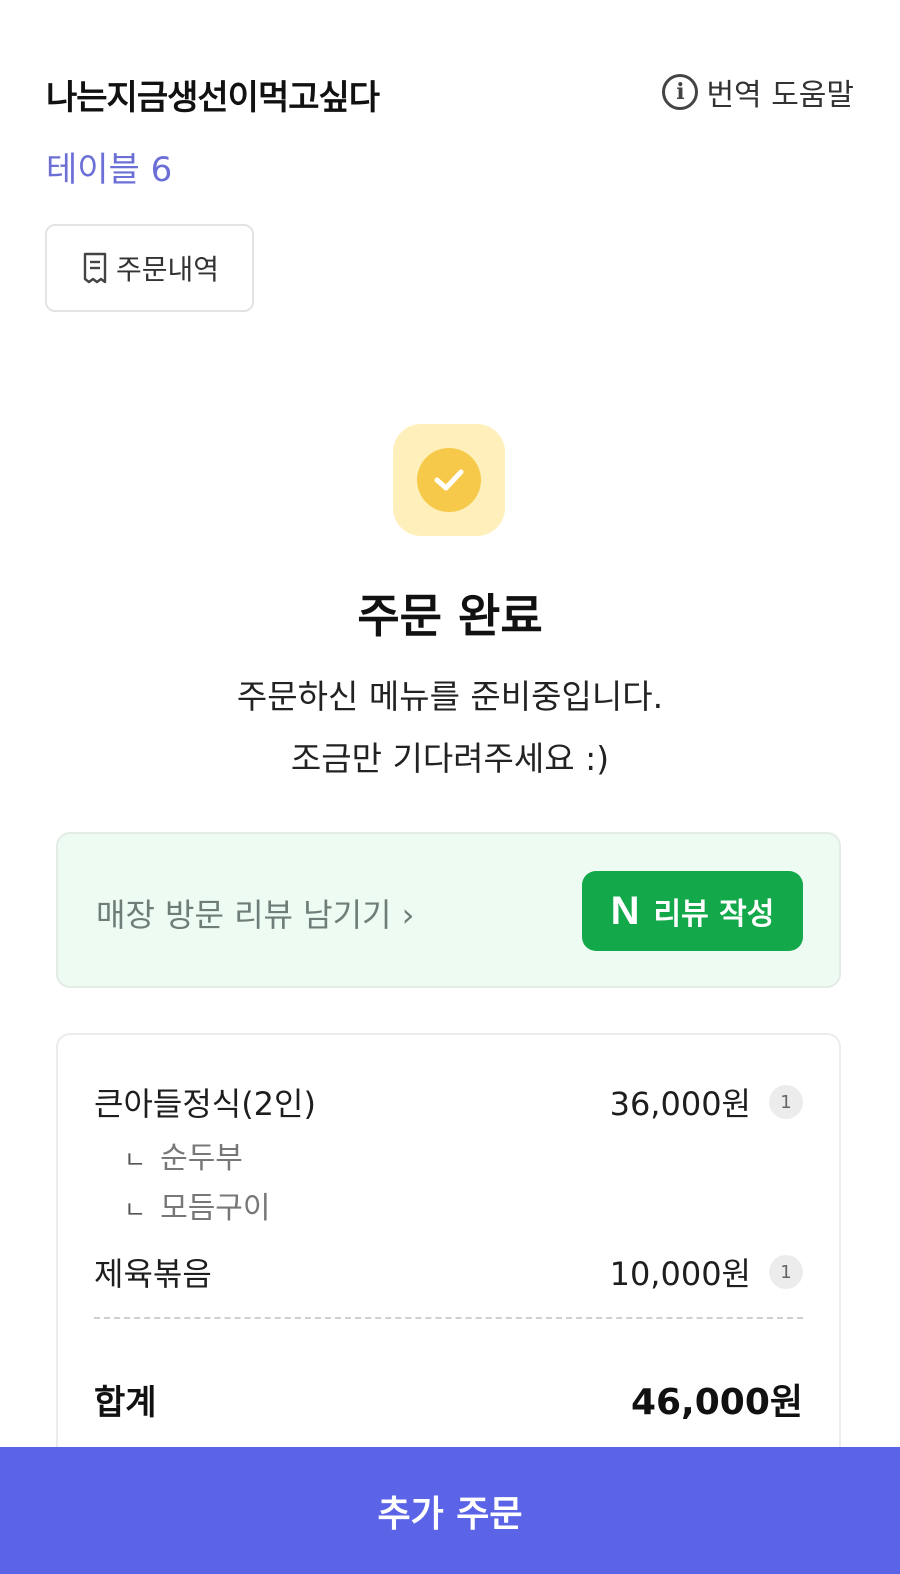 This screenshot has width=900, height=1574. I want to click on add-order-button: 추가 주문, so click(450, 1510).